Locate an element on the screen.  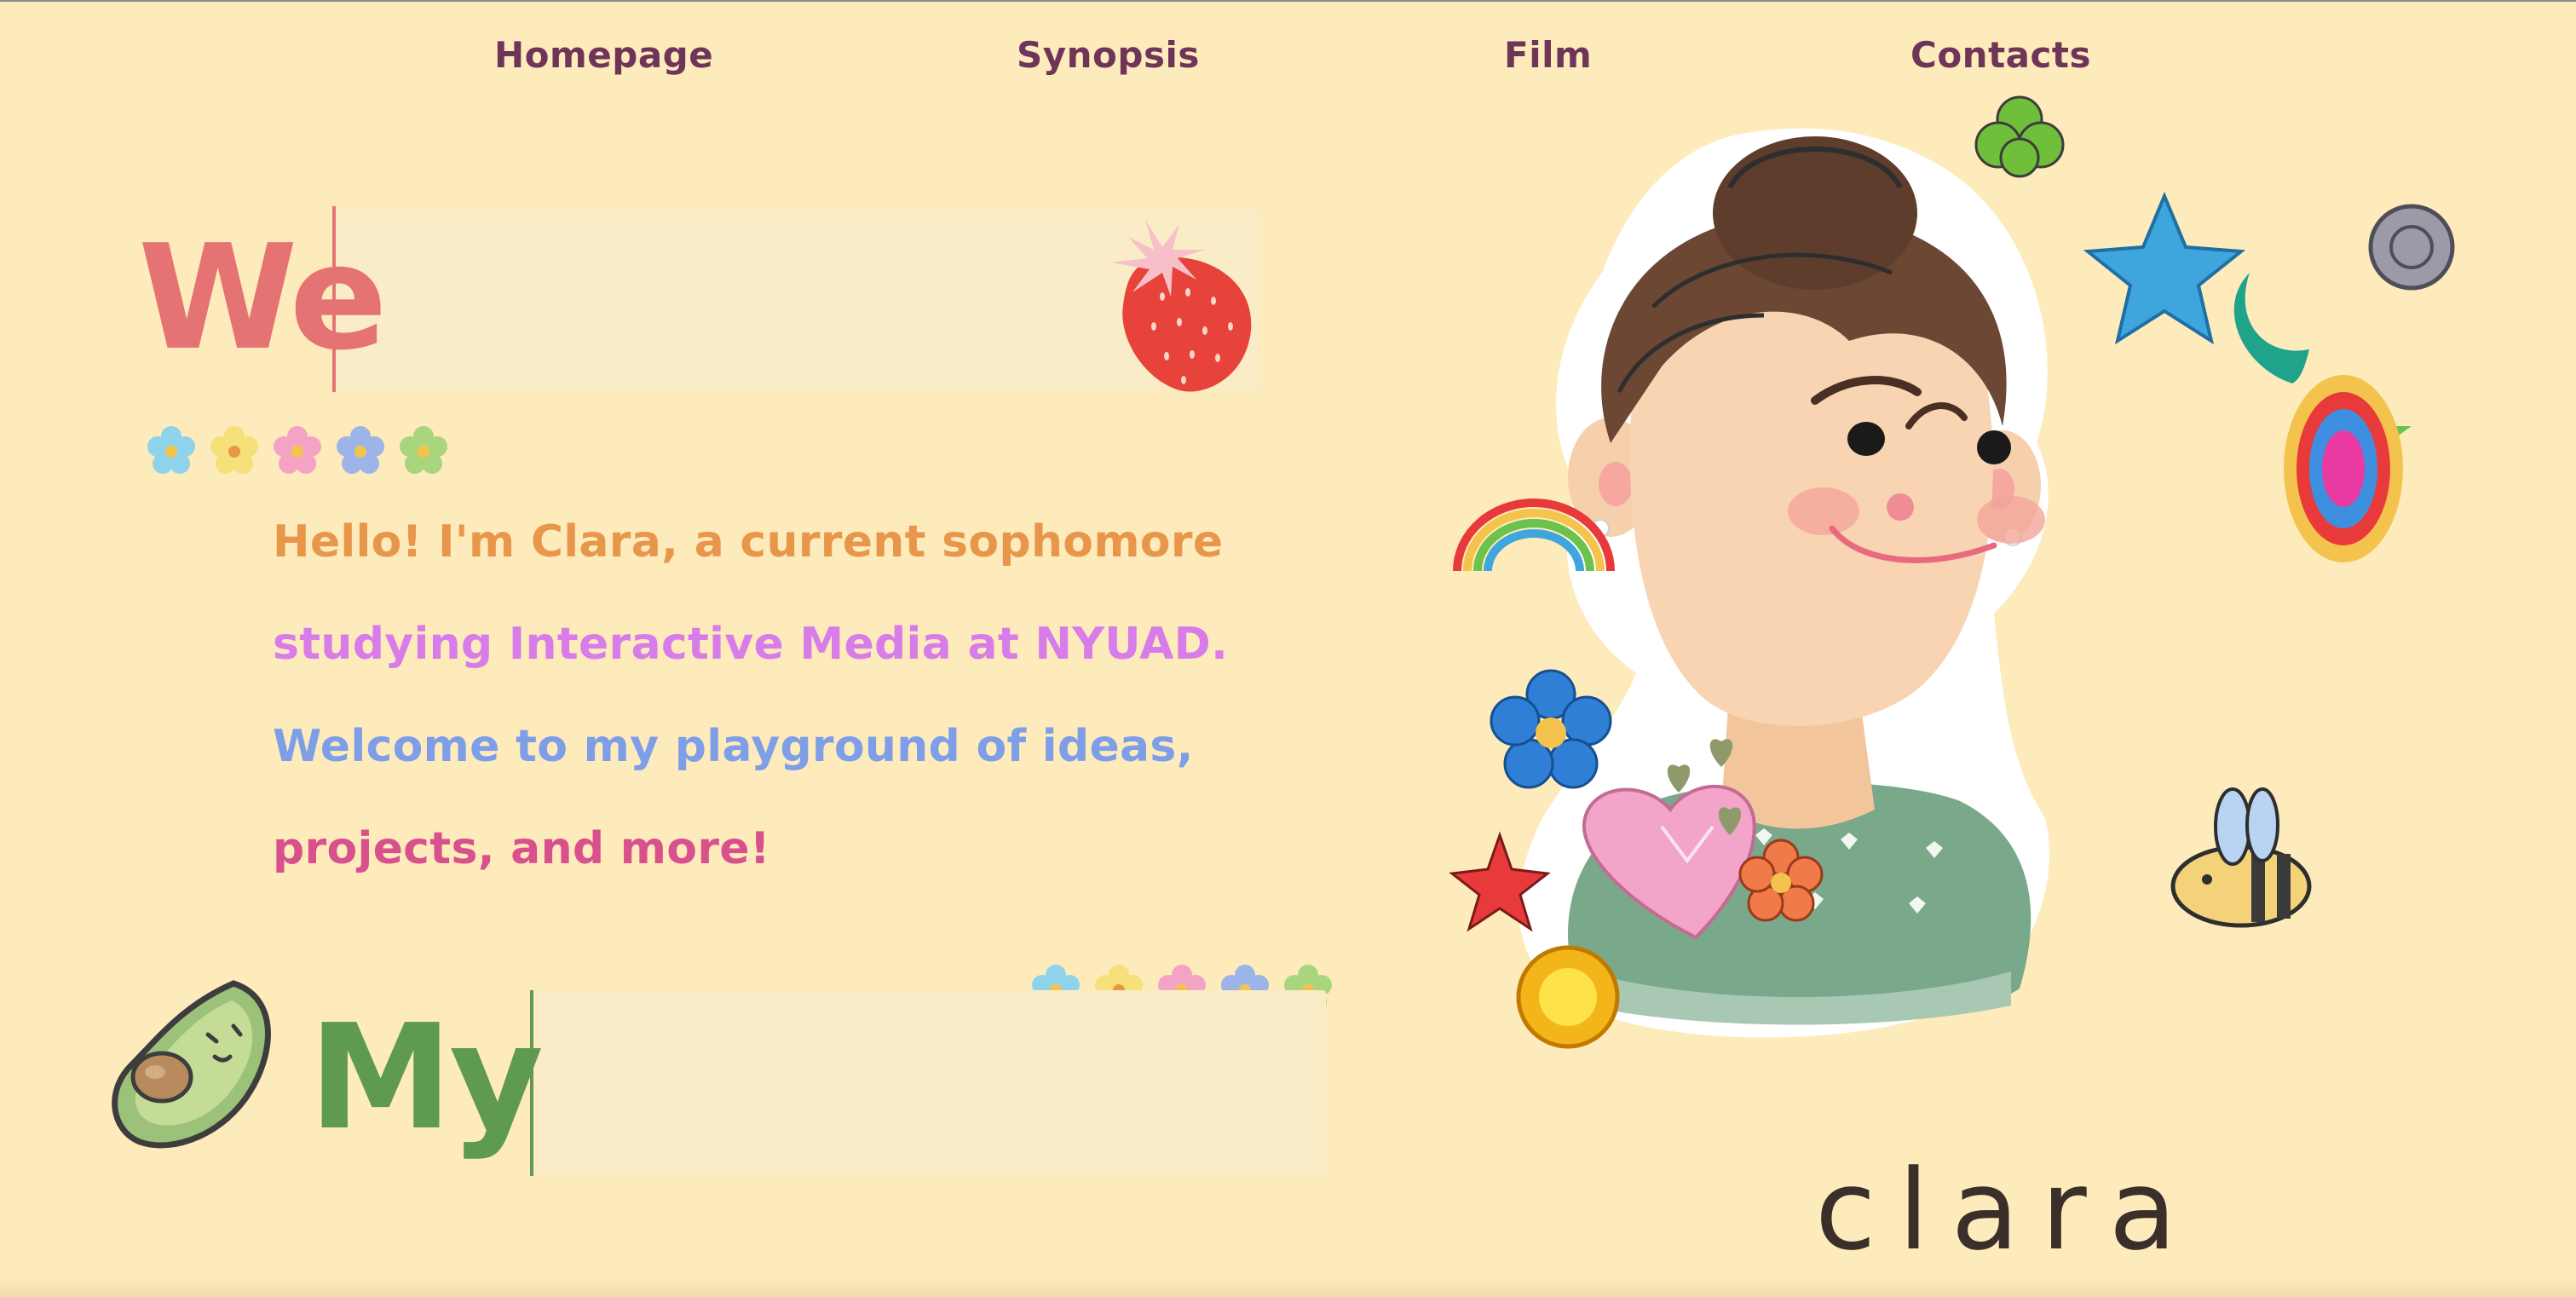
nav-homepage: Homepage is located at coordinates (603, 55).